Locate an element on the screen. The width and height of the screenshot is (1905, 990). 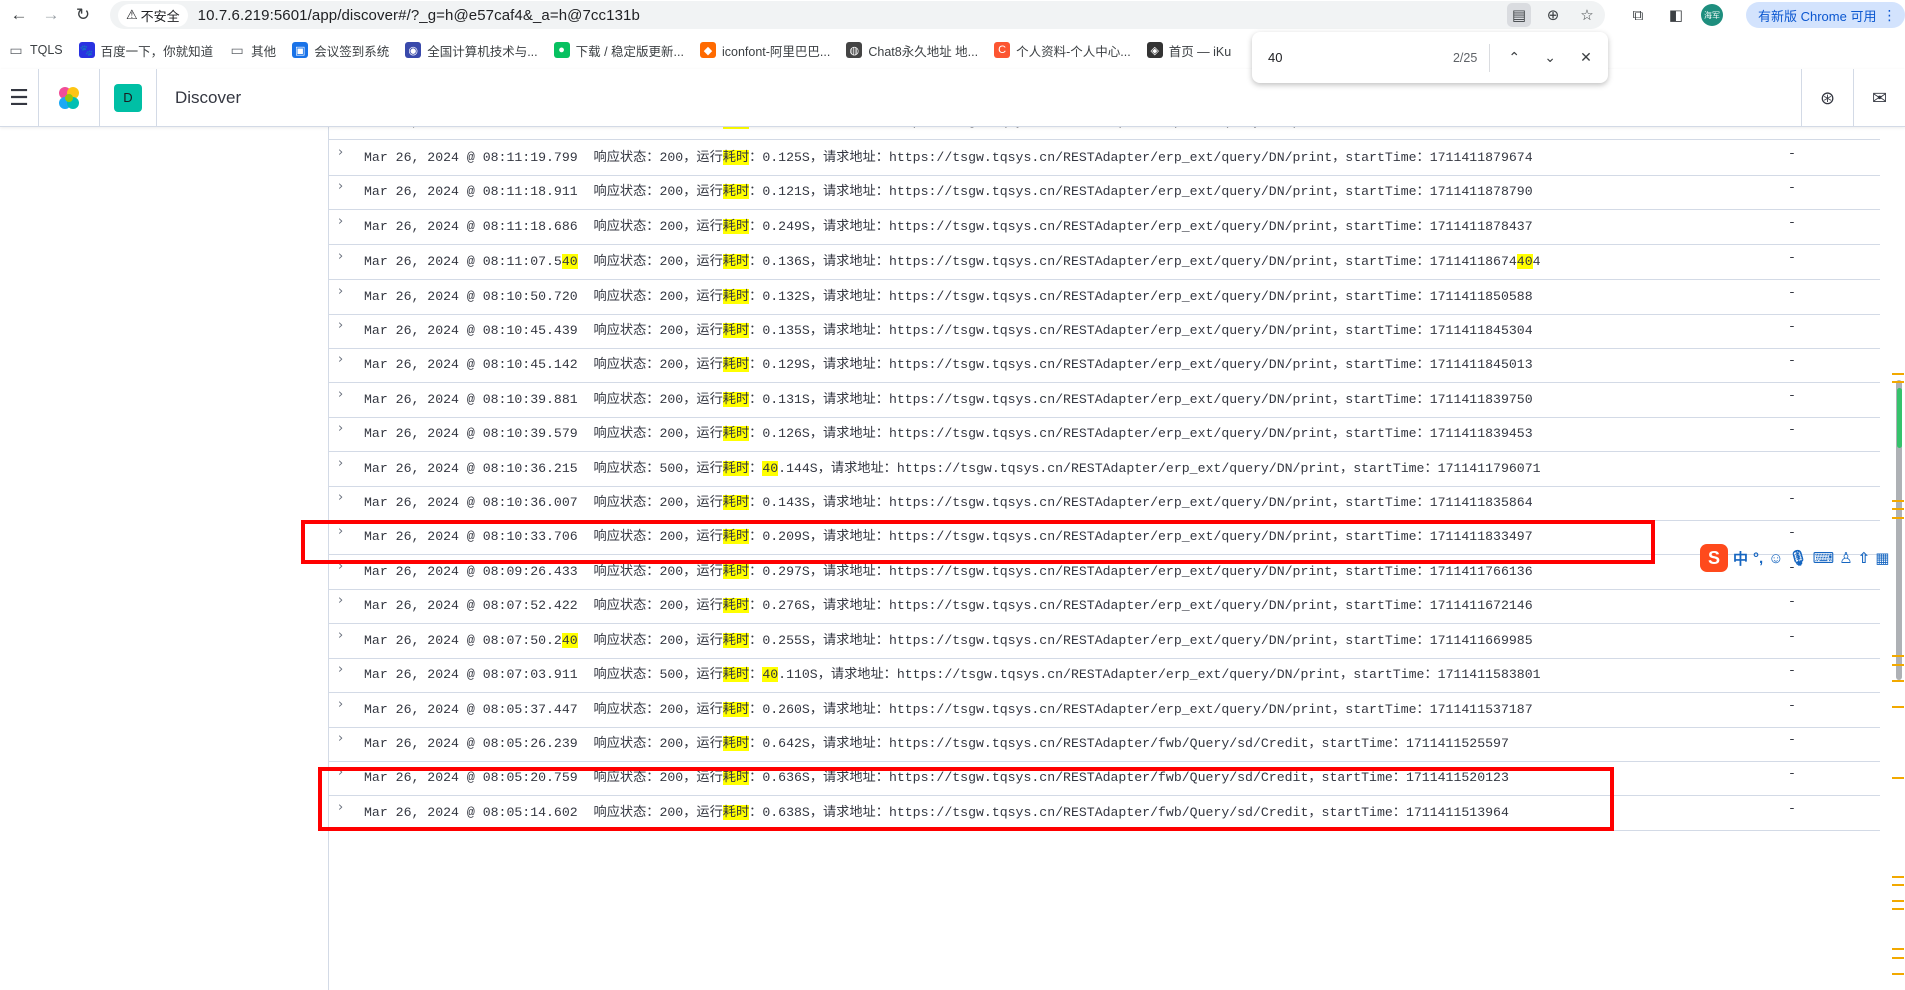
run-label: ，运行 is located at coordinates (703, 296).